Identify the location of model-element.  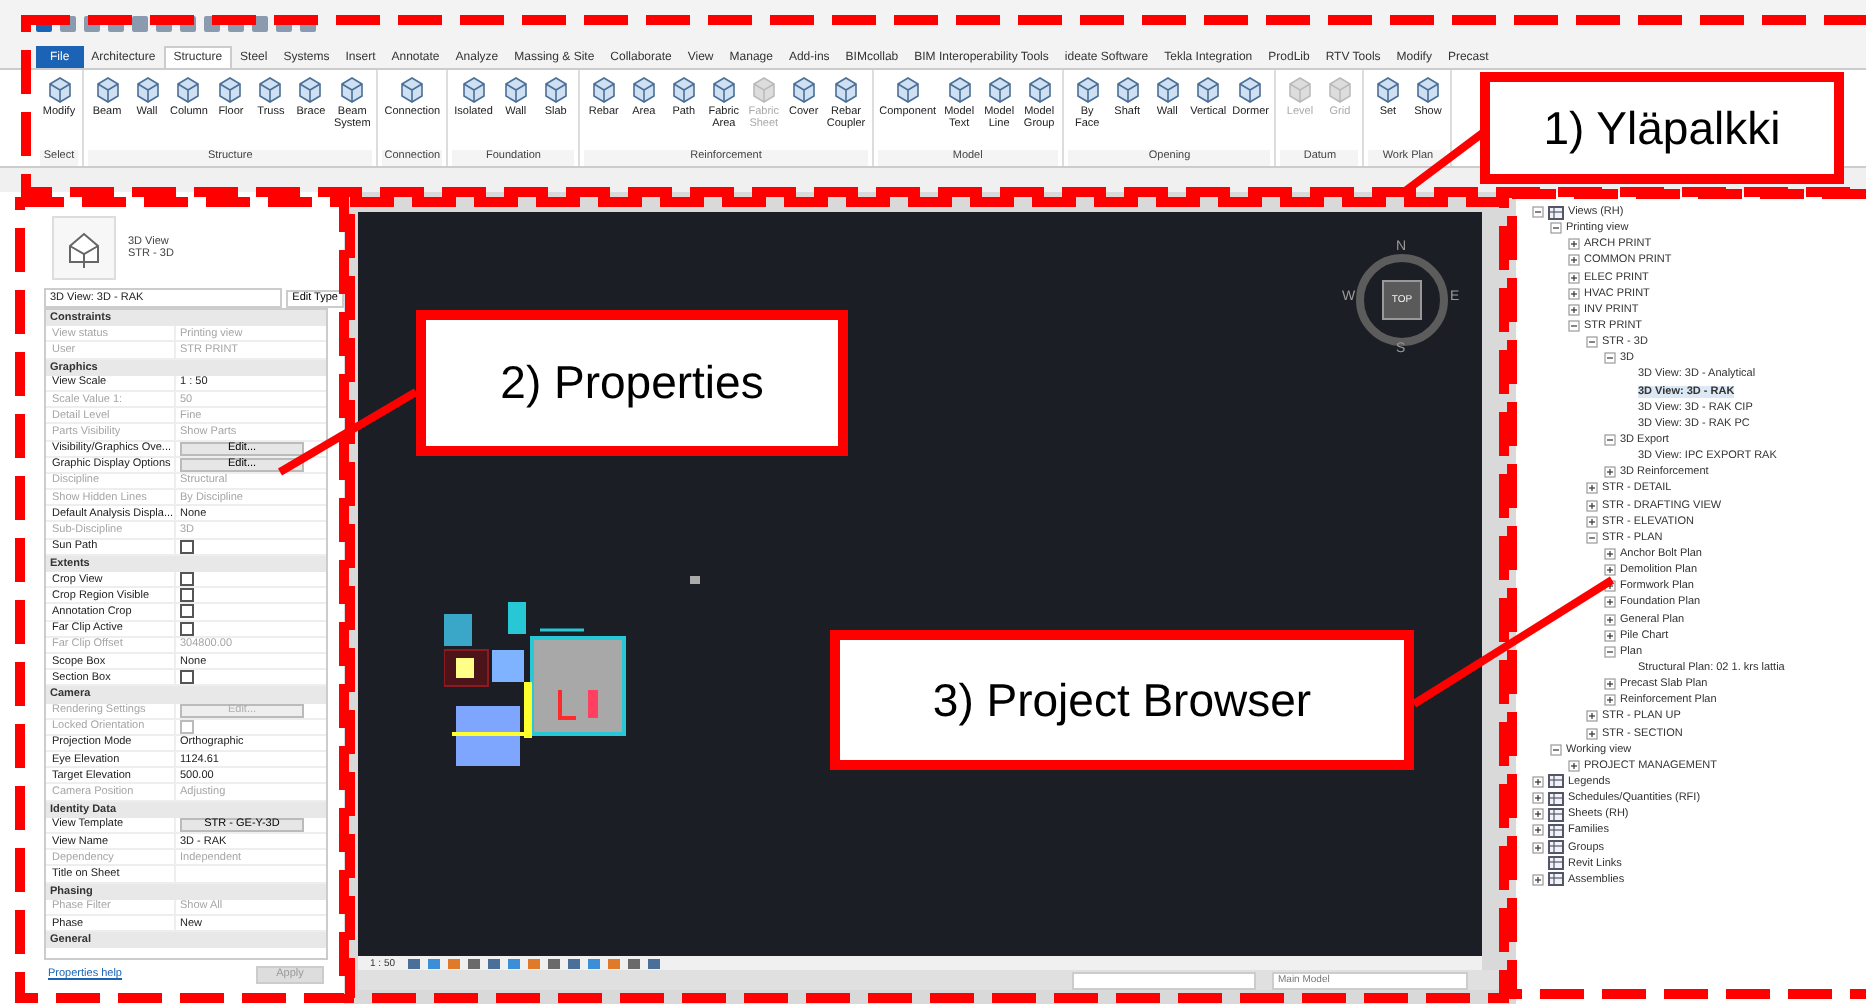
(695, 580).